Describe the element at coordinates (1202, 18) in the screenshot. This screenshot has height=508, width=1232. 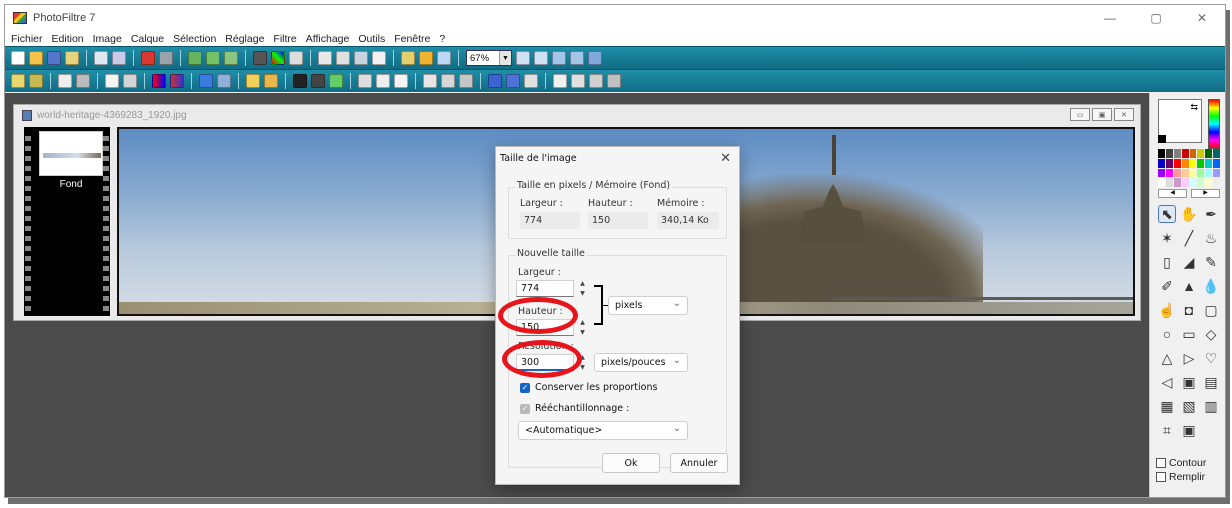
I see `close-window-button: ✕` at that location.